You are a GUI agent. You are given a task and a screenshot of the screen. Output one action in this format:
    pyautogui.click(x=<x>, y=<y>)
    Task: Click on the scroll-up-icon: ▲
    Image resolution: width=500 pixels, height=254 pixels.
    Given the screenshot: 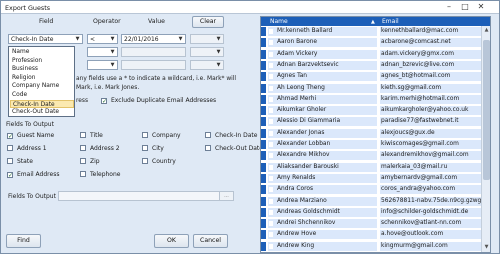 What is the action you would take?
    pyautogui.click(x=486, y=30)
    